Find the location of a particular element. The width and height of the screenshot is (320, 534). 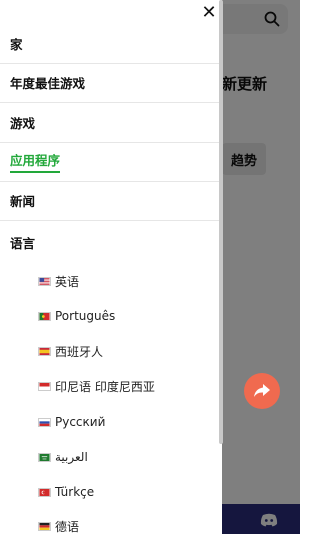

language-label: Русский is located at coordinates (80, 422).